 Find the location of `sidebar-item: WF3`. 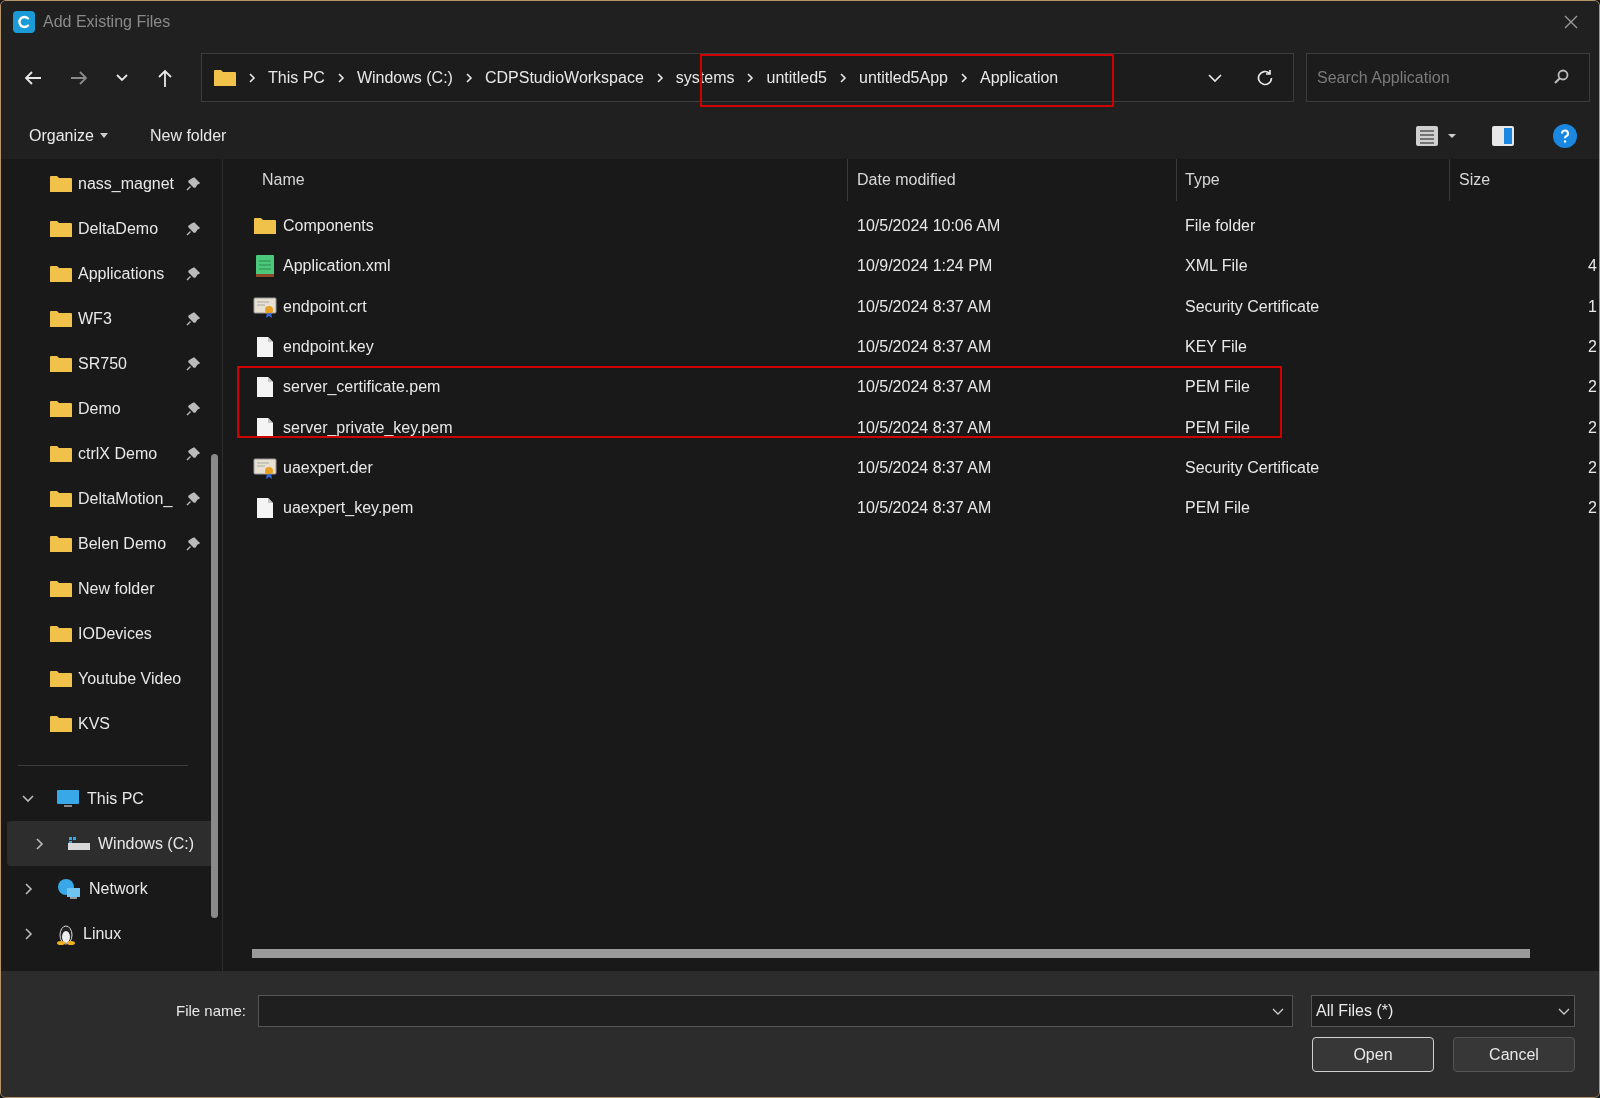

sidebar-item: WF3 is located at coordinates (133, 318).